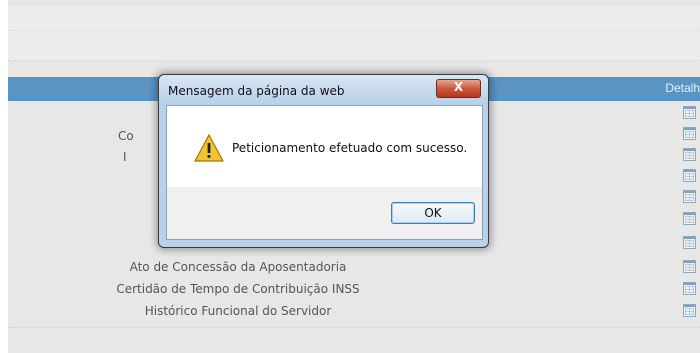  Describe the element at coordinates (433, 213) in the screenshot. I see `ok-button: OK` at that location.